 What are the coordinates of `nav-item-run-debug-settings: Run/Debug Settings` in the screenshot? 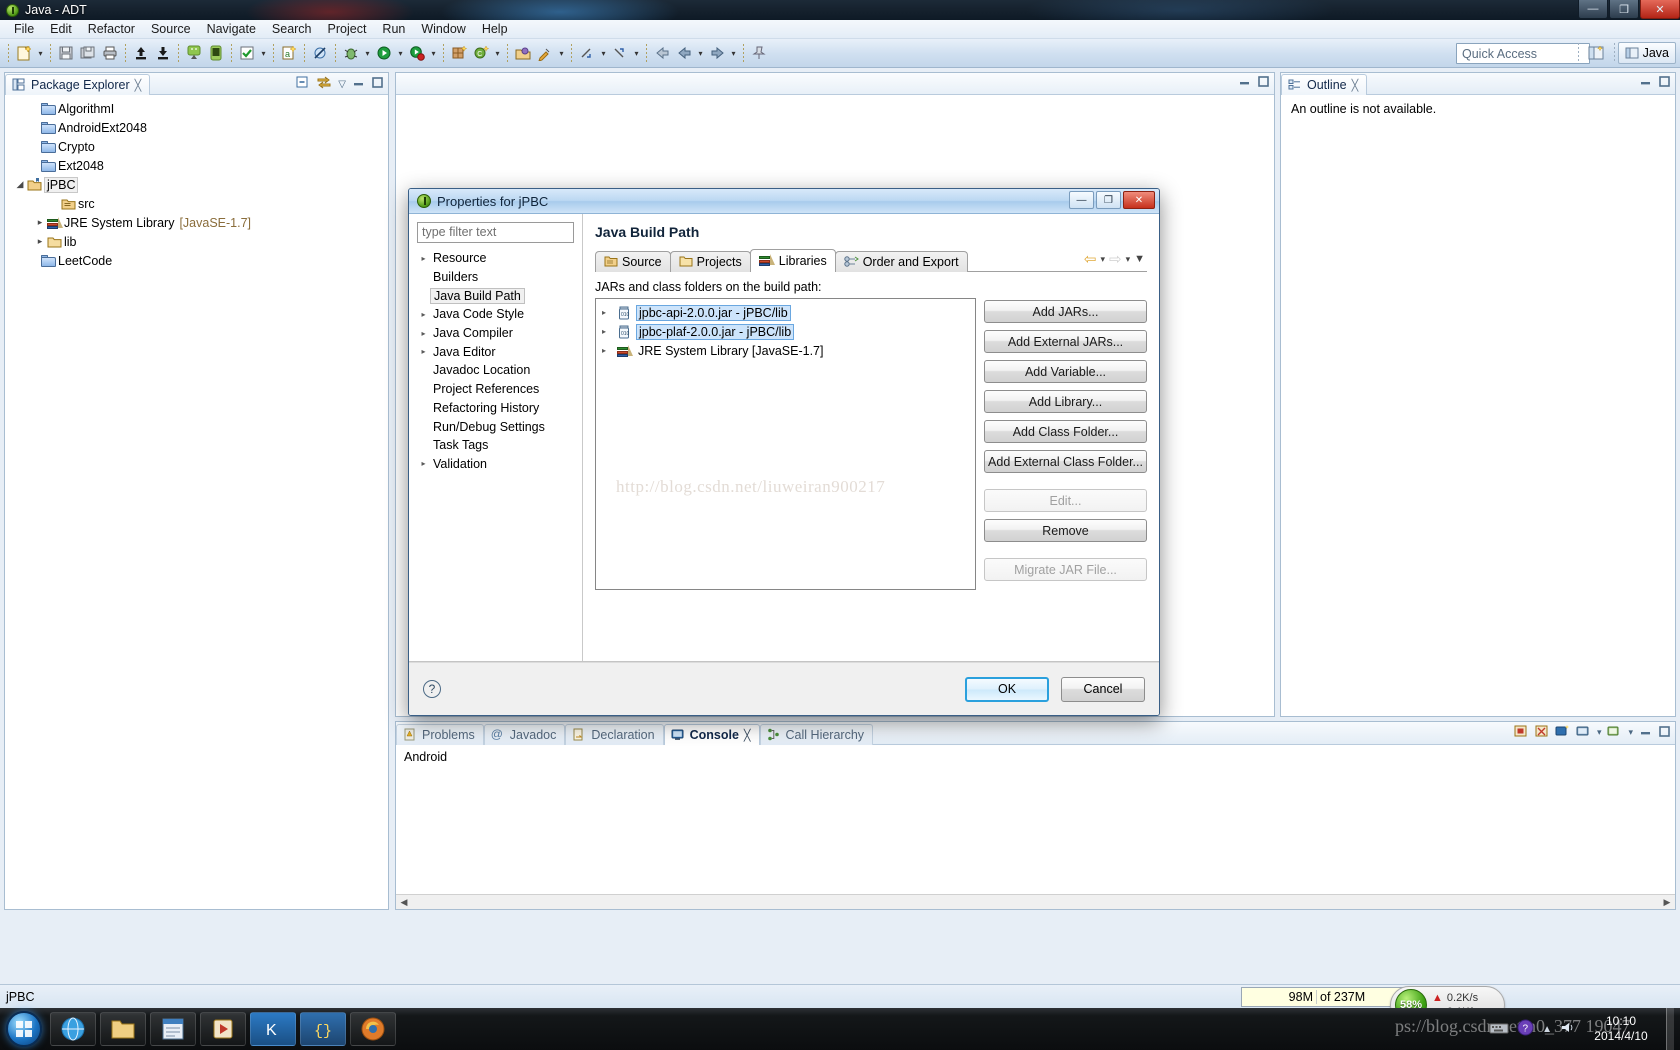 It's located at (495, 426).